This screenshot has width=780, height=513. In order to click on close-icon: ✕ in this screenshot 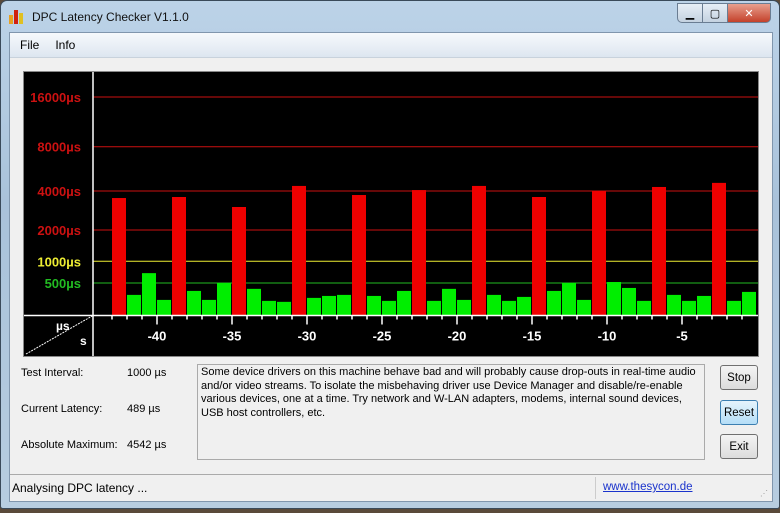, I will do `click(749, 13)`.